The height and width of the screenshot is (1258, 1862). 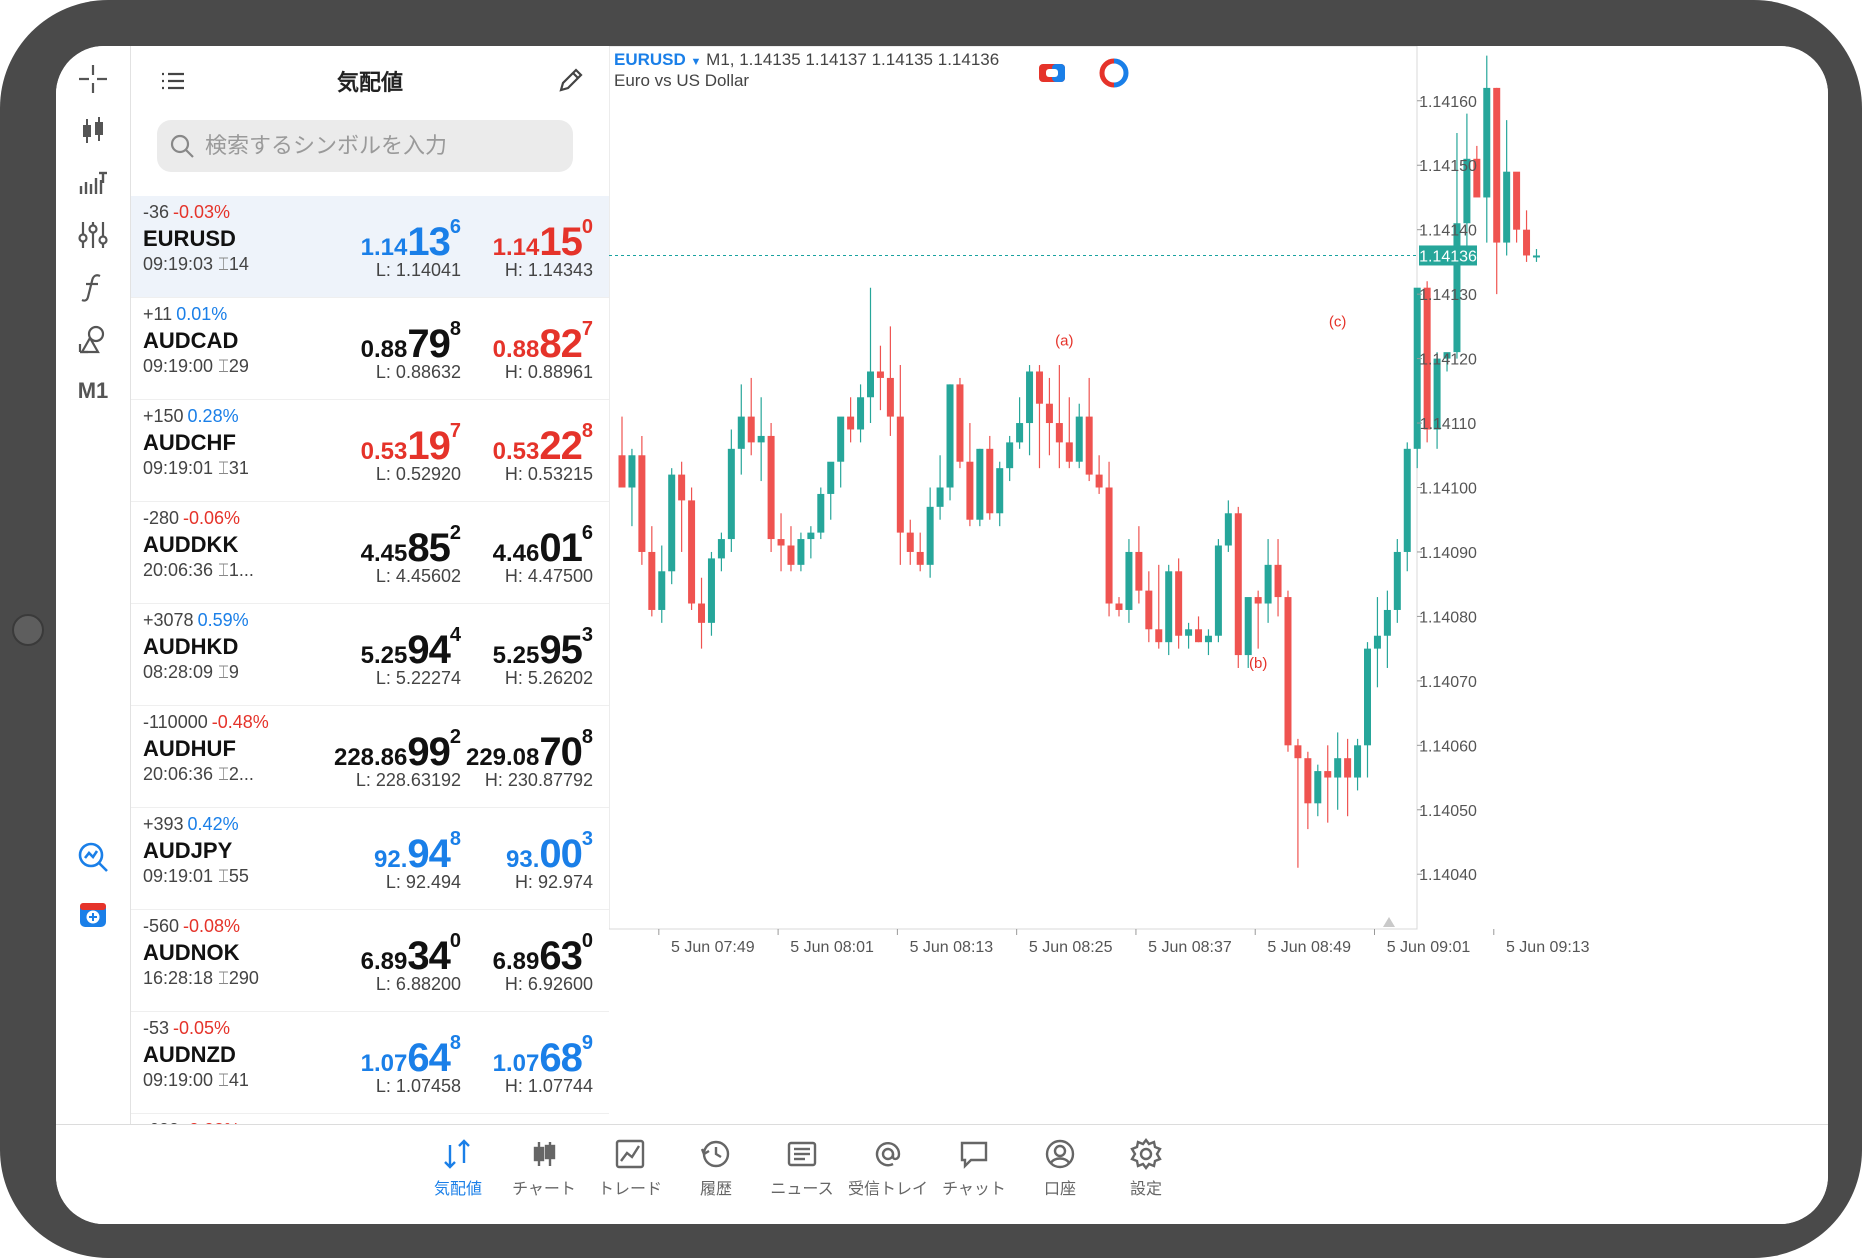 What do you see at coordinates (630, 1175) in the screenshot?
I see `tab-trade: トレード` at bounding box center [630, 1175].